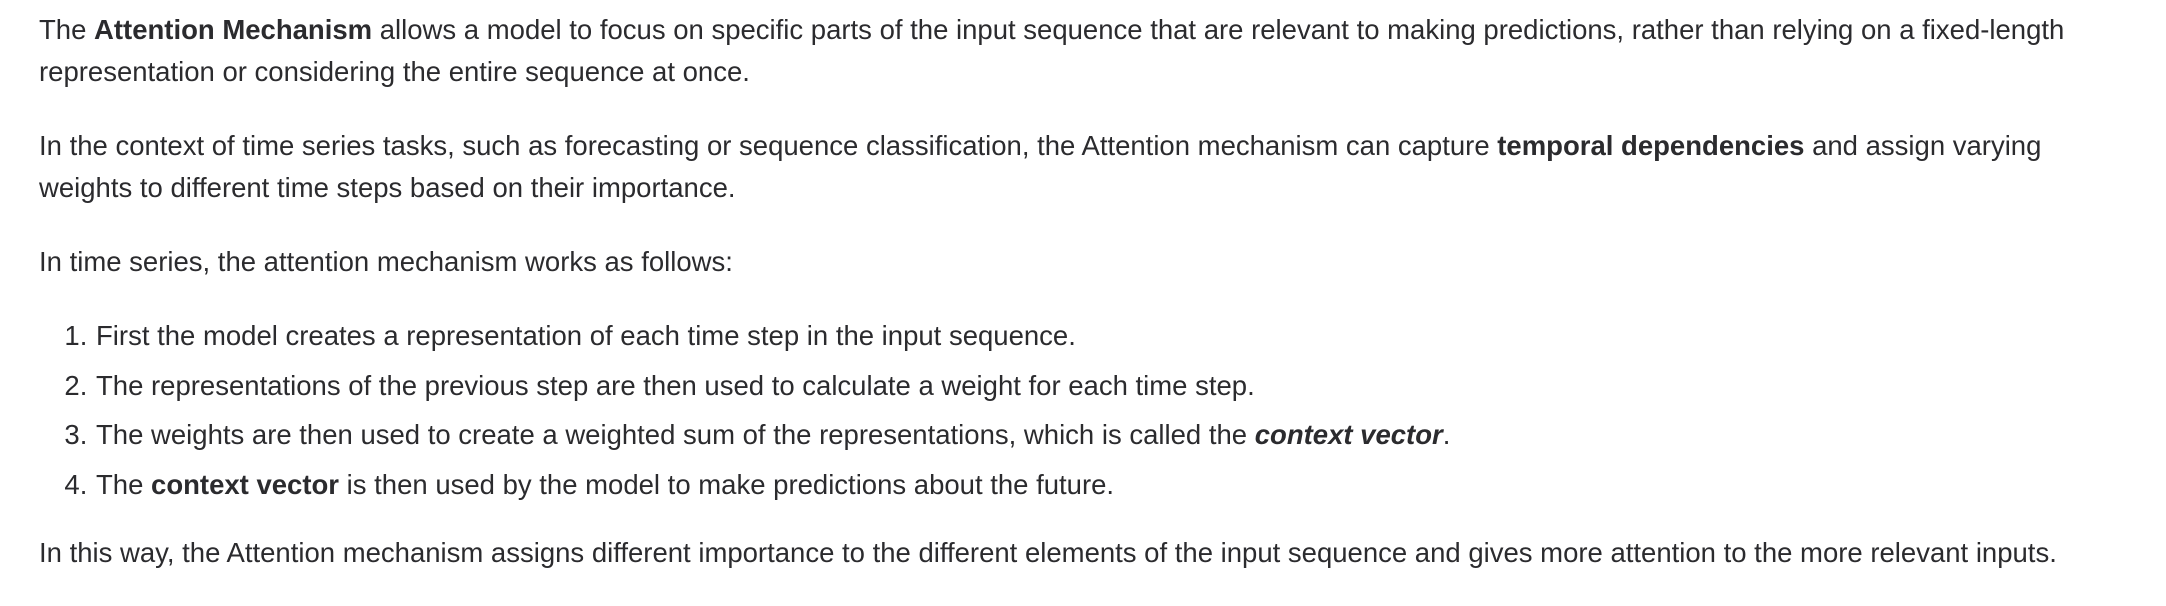  I want to click on term-attention-mechanism: Attention Mechanism, so click(233, 29).